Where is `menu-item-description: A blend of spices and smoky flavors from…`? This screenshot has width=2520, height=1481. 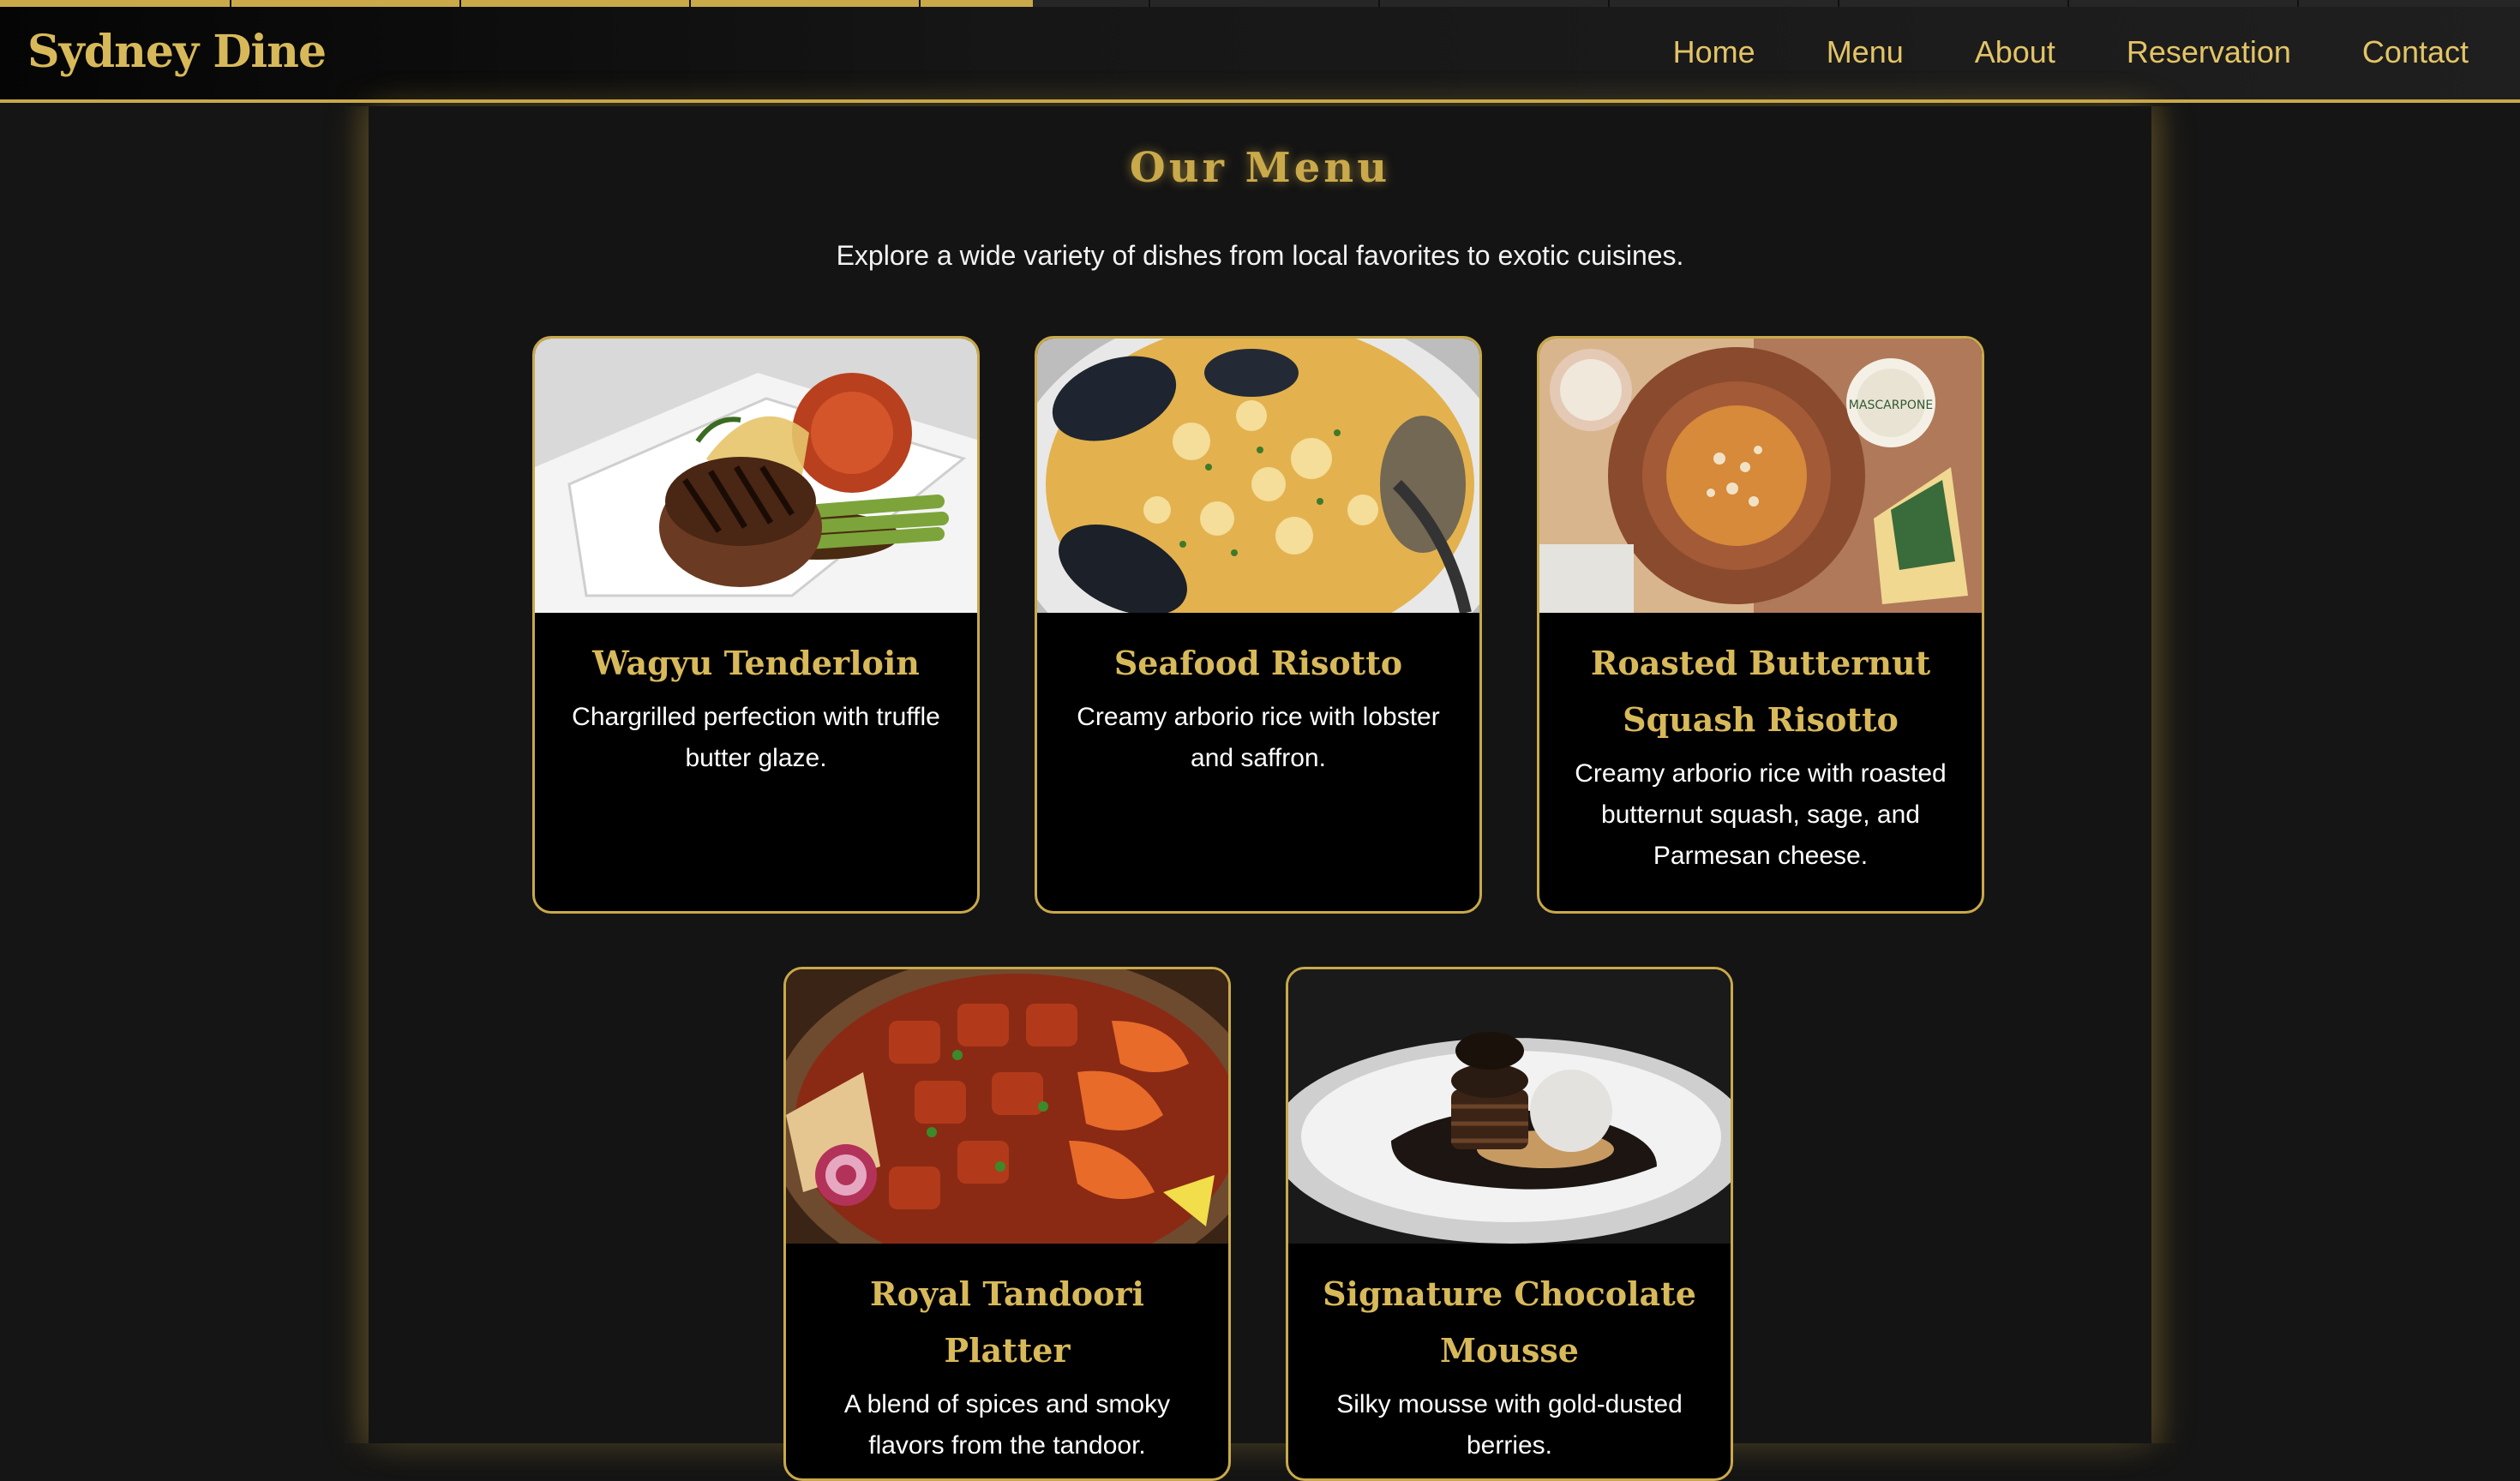 menu-item-description: A blend of spices and smoky flavors from… is located at coordinates (1007, 1425).